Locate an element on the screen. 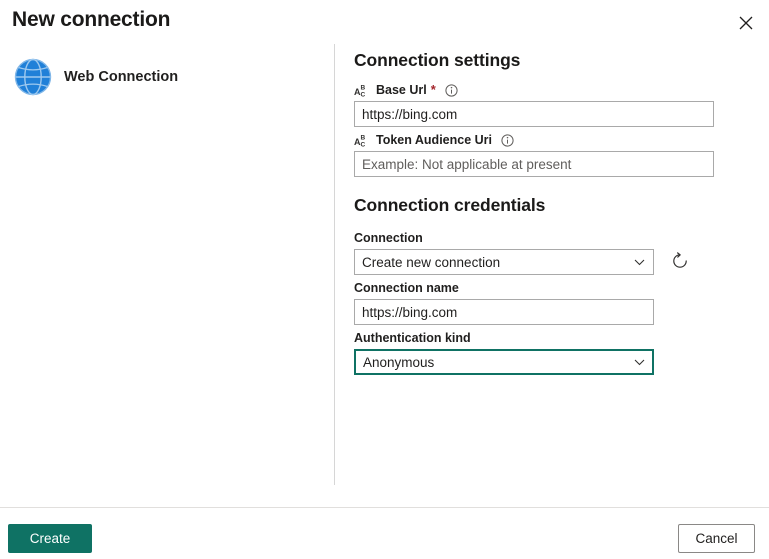 The height and width of the screenshot is (559, 769). field-label-authentication-kind: Authentication kind is located at coordinates (412, 338).